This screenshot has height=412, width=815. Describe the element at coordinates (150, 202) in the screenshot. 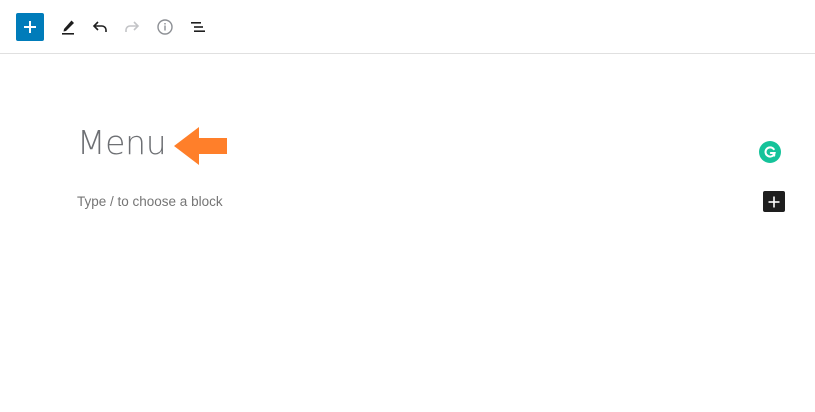

I see `block-placeholder: Type / to choose a block` at that location.